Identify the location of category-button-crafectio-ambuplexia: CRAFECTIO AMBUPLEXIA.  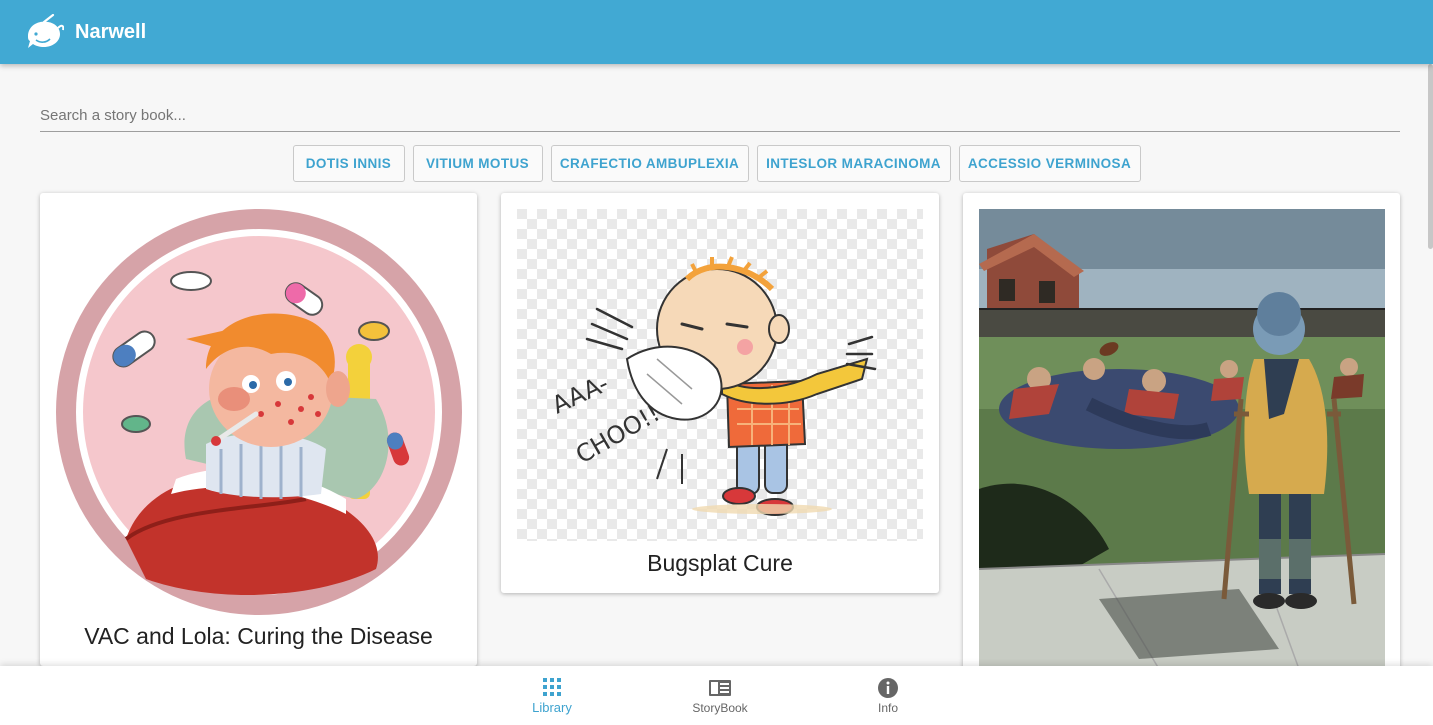
(649, 163).